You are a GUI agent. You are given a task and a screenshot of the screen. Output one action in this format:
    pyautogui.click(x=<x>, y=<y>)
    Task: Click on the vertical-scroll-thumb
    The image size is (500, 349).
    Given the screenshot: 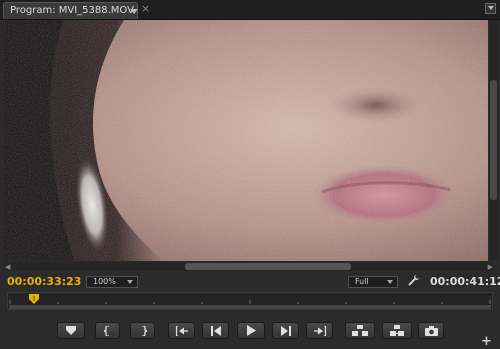 What is the action you would take?
    pyautogui.click(x=493, y=140)
    